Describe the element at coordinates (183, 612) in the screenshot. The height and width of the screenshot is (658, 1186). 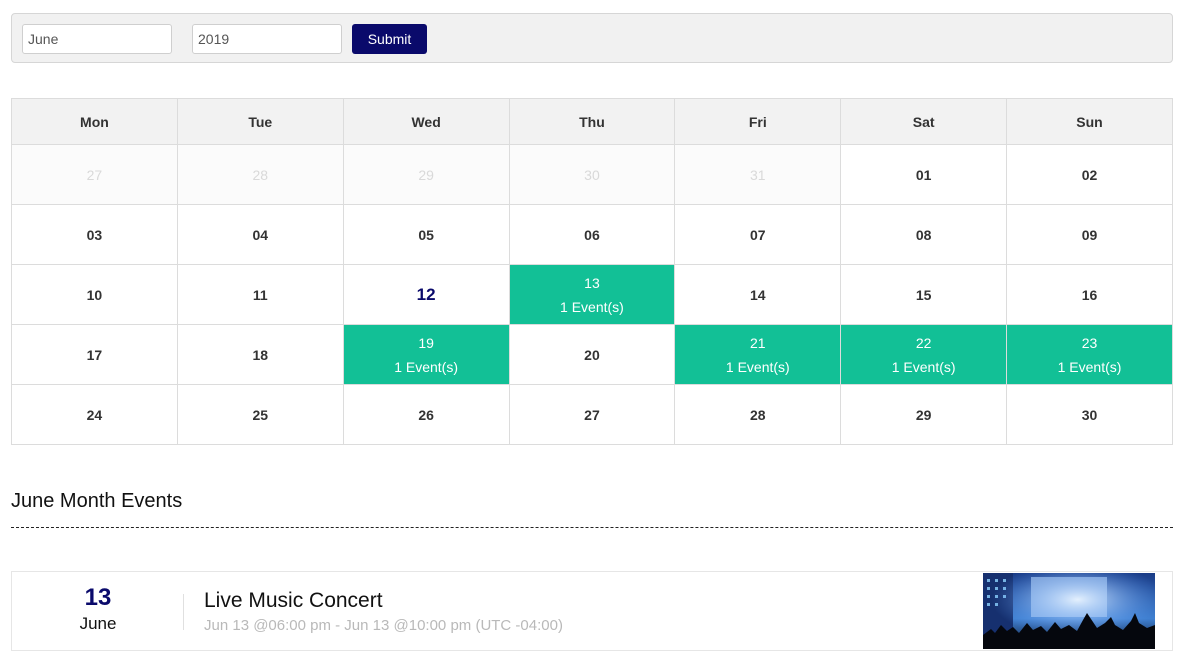
I see `event-separator` at that location.